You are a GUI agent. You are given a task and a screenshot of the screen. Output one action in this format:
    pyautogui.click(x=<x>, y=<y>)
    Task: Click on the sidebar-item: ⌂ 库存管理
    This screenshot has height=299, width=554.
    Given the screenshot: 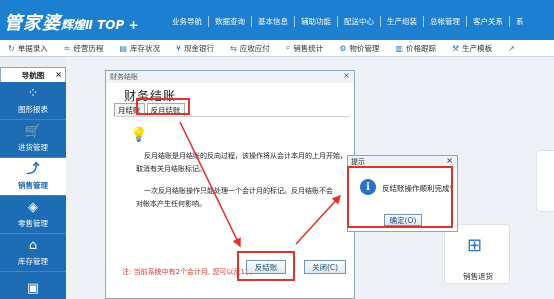 What is the action you would take?
    pyautogui.click(x=33, y=253)
    